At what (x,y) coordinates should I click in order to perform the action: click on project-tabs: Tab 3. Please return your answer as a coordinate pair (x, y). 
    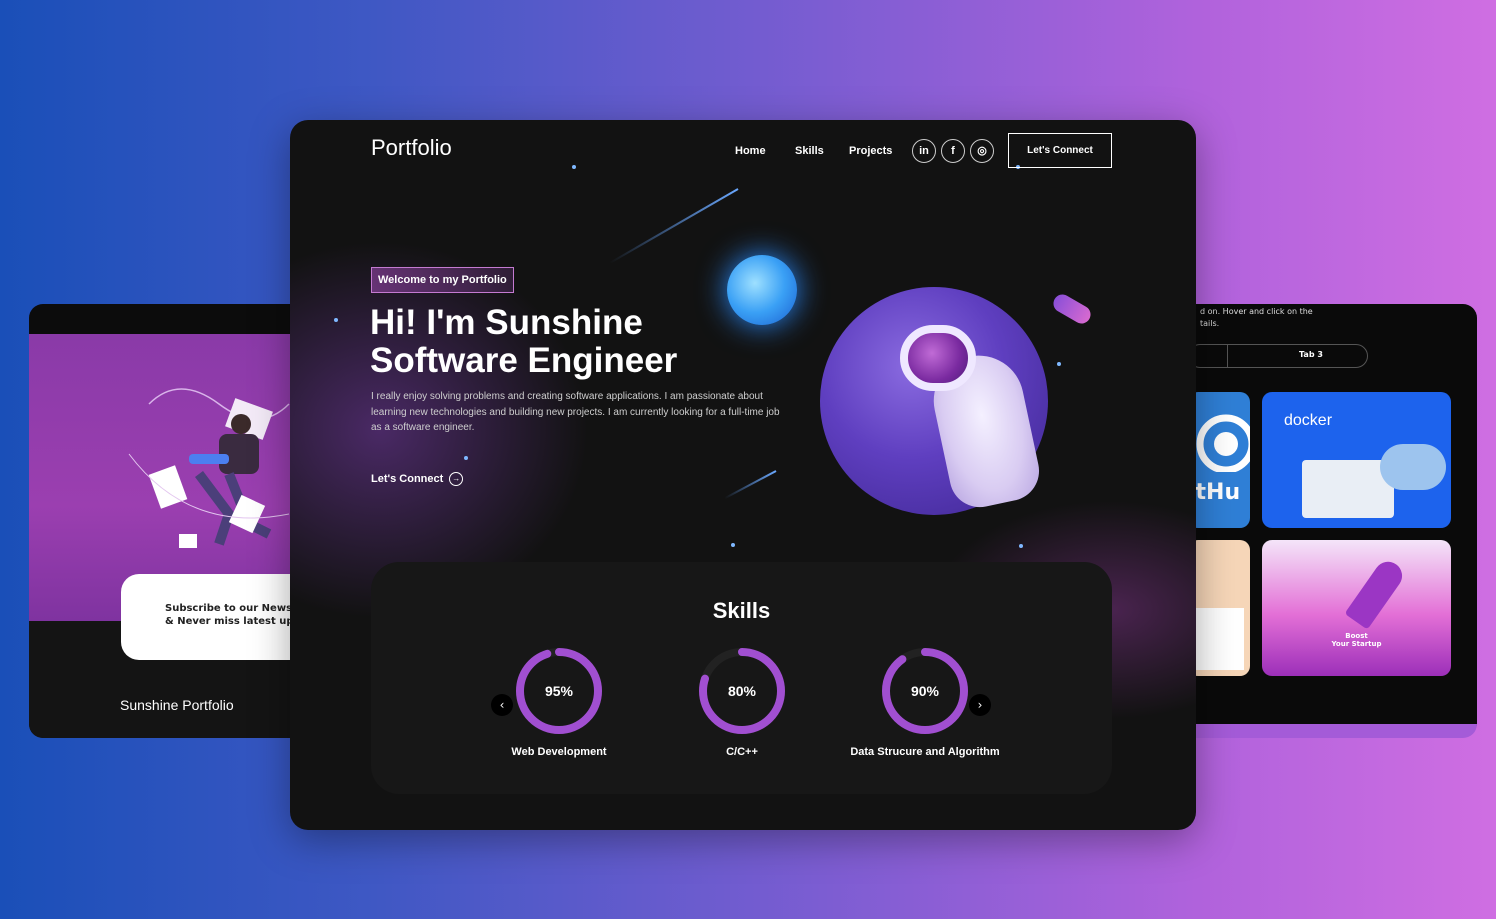
    Looking at the image, I should click on (1278, 356).